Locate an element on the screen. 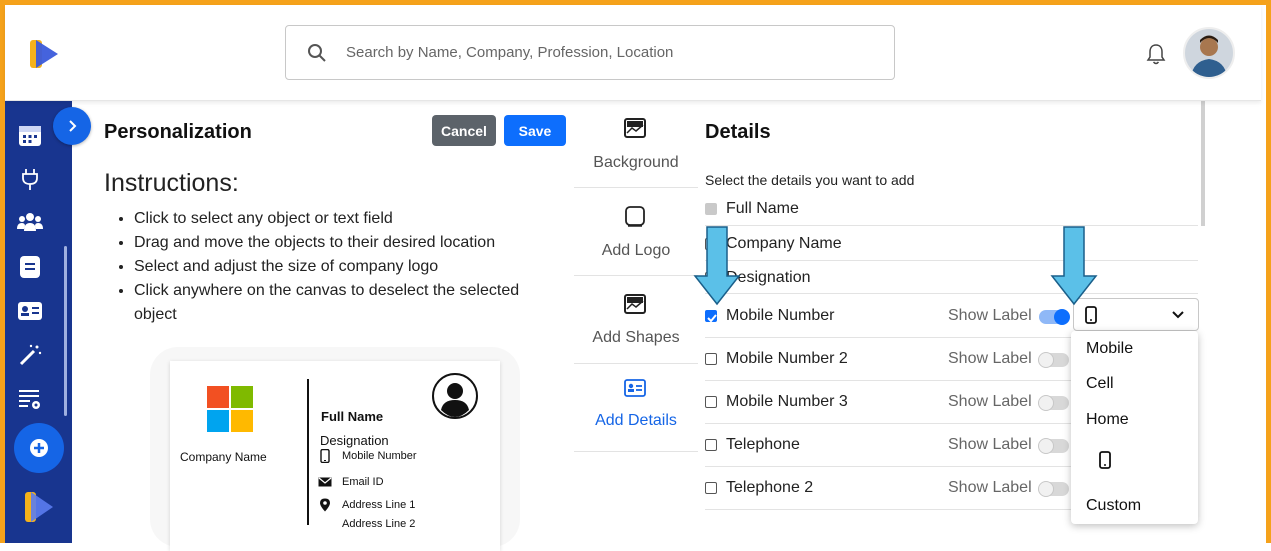 Image resolution: width=1271 pixels, height=551 pixels. tab-background: Background is located at coordinates (636, 144).